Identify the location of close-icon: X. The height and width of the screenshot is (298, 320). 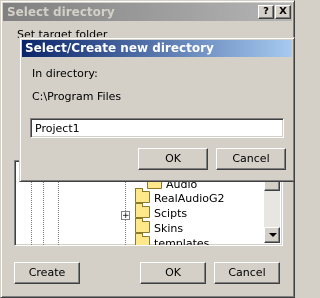
(283, 11).